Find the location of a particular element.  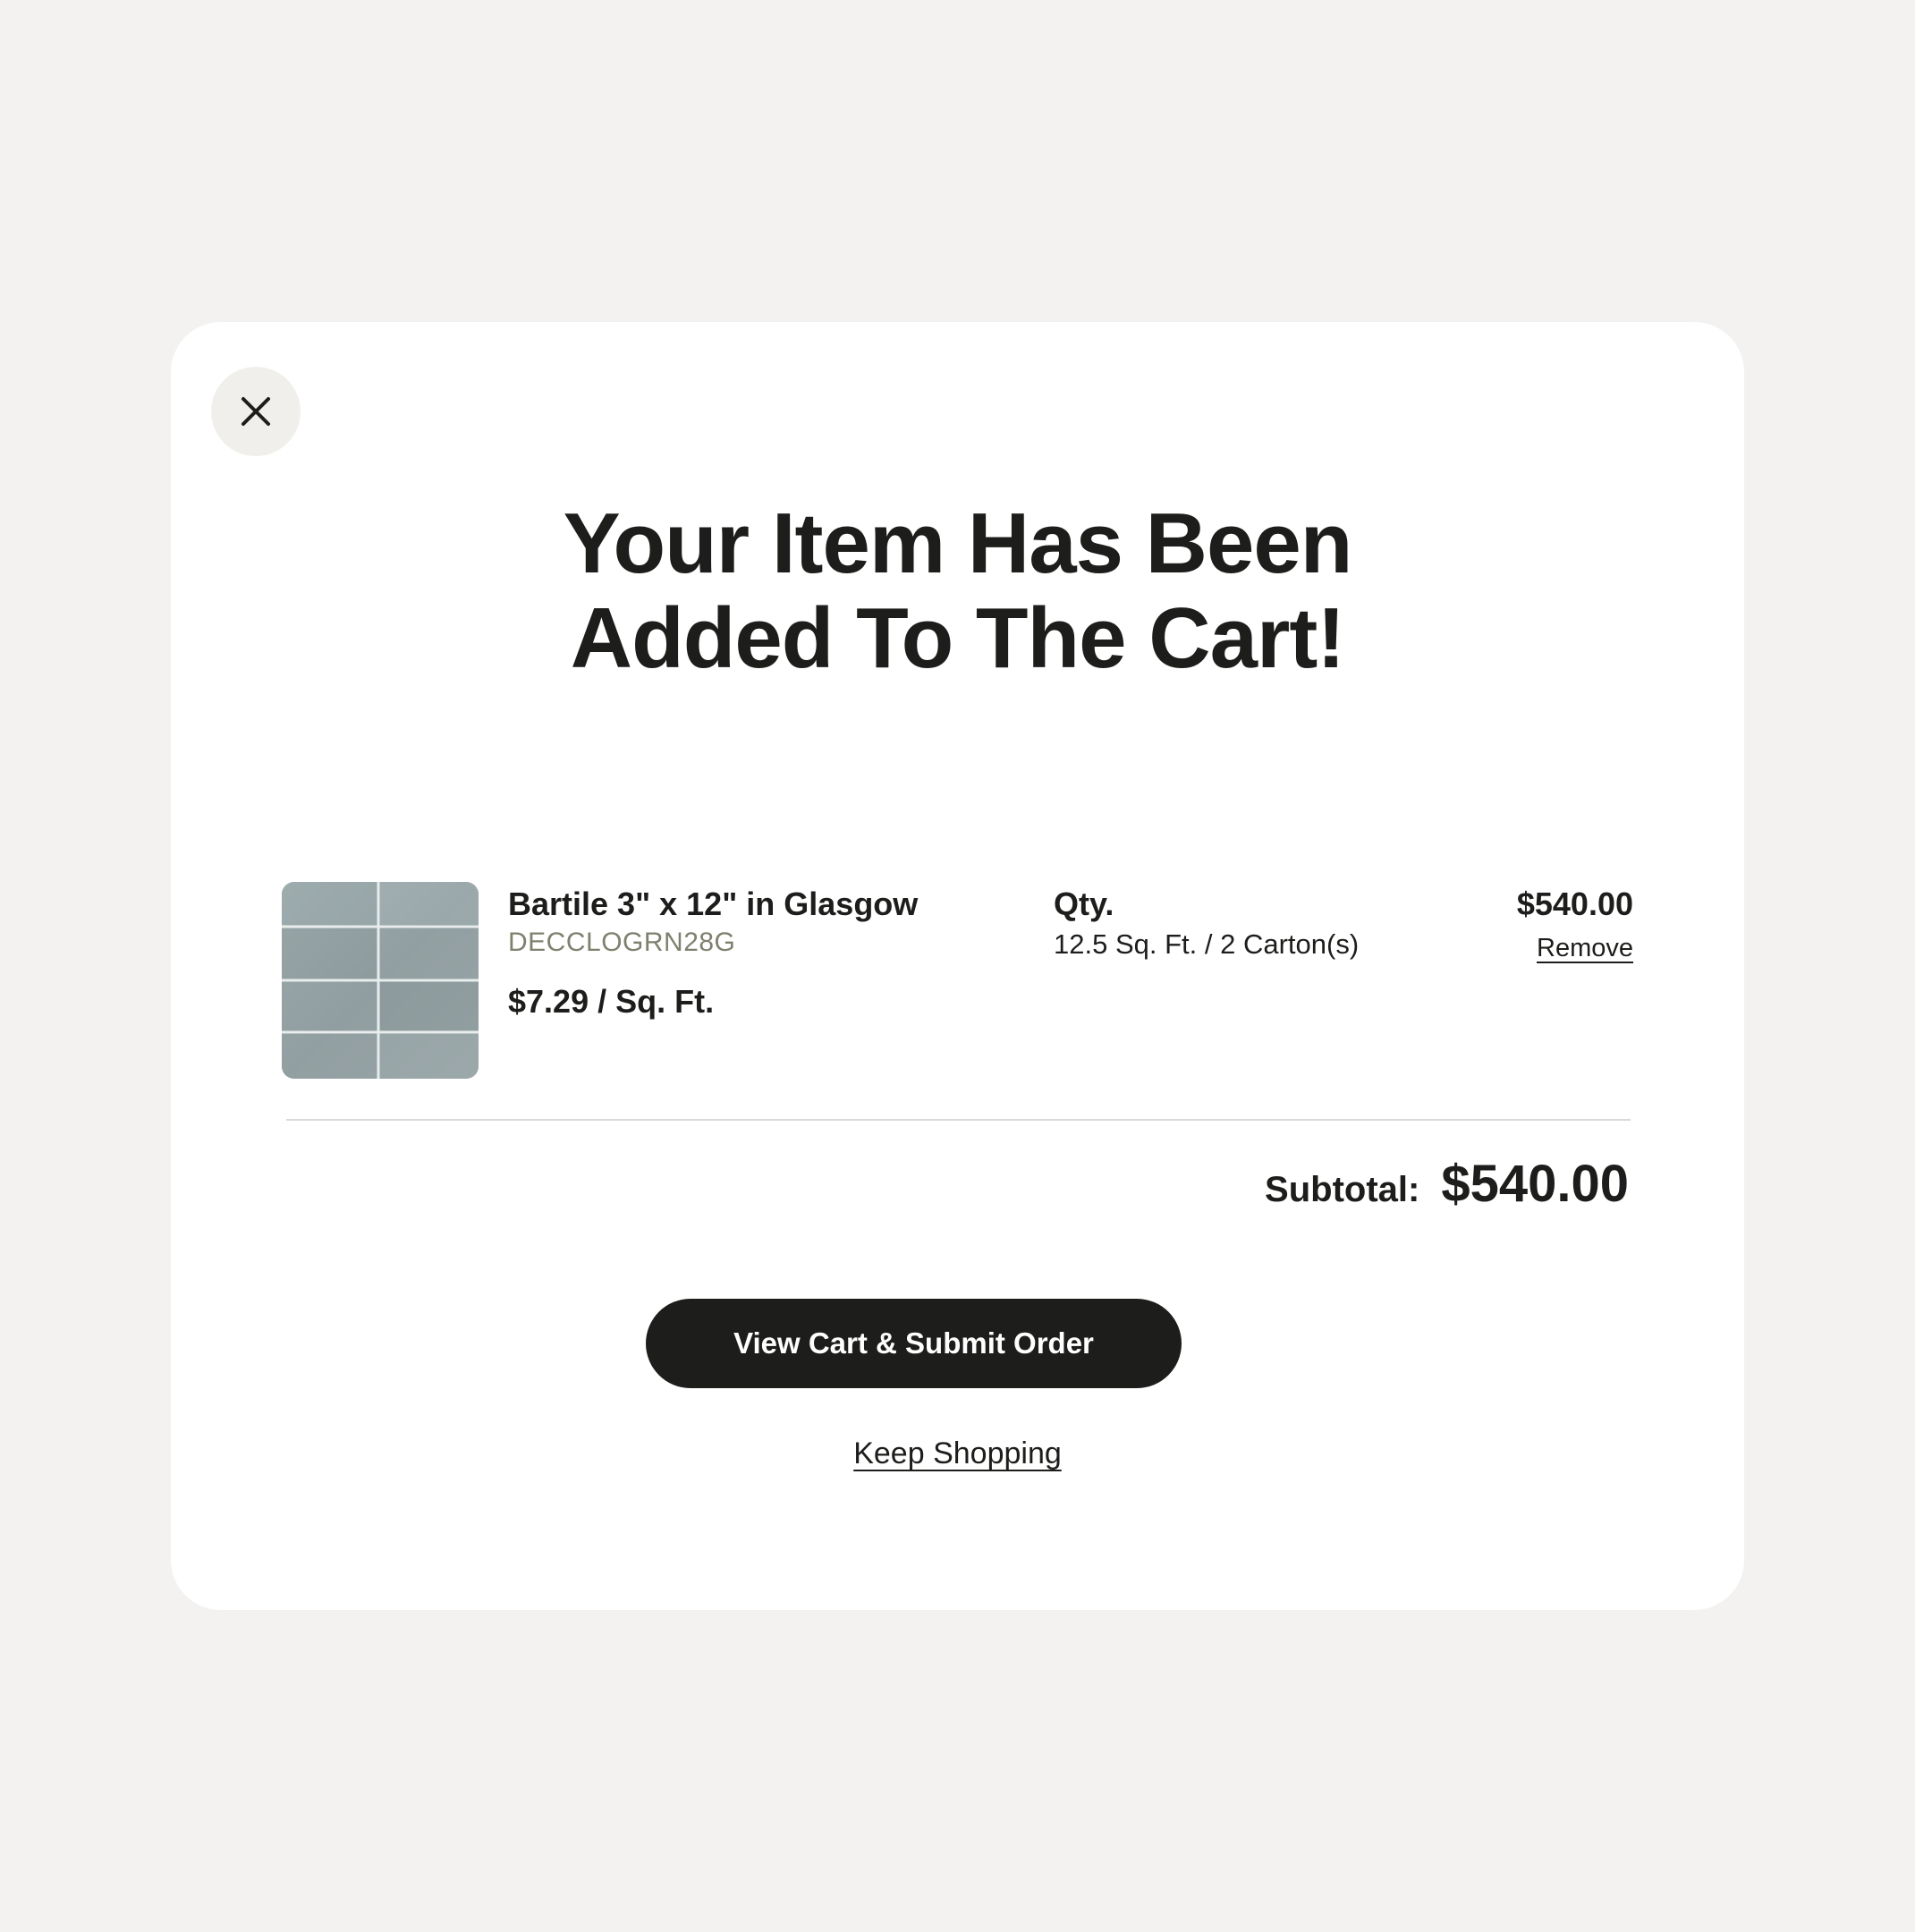

close-icon is located at coordinates (256, 411).